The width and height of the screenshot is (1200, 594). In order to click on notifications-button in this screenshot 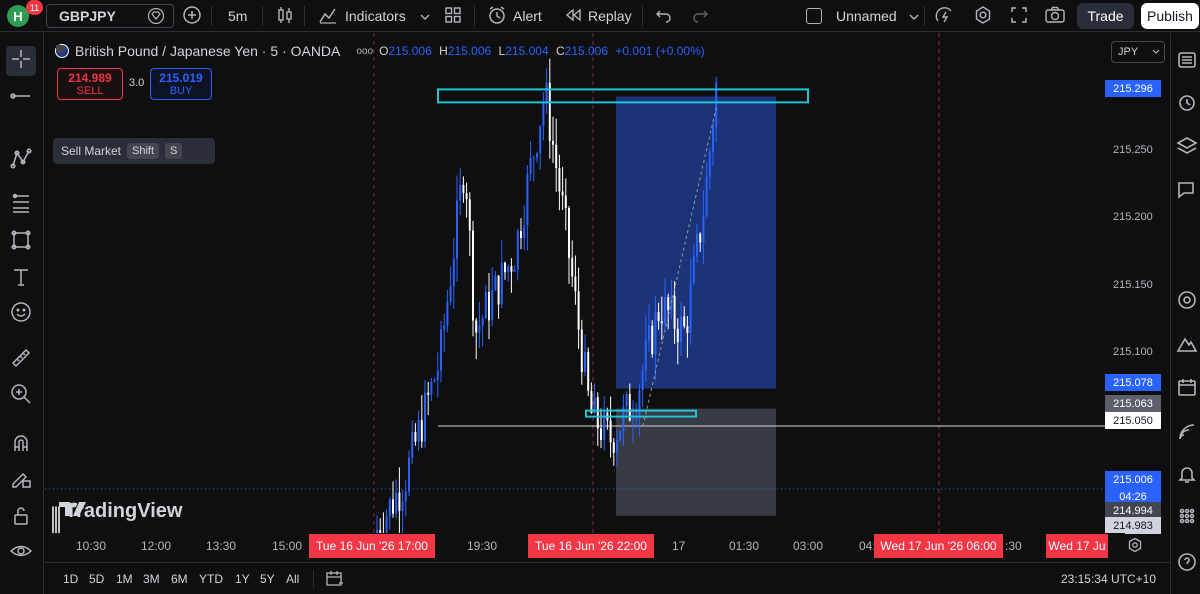, I will do `click(1188, 475)`.